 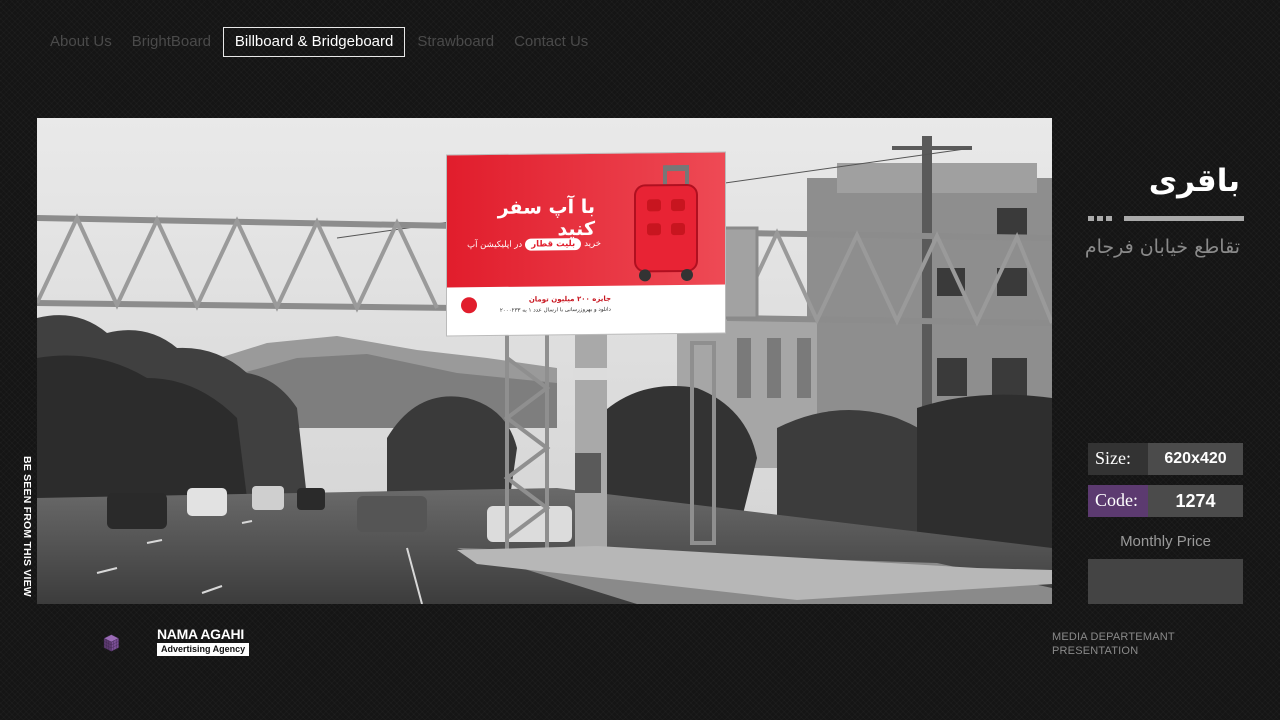 What do you see at coordinates (1195, 459) in the screenshot?
I see `size-value: 620x420` at bounding box center [1195, 459].